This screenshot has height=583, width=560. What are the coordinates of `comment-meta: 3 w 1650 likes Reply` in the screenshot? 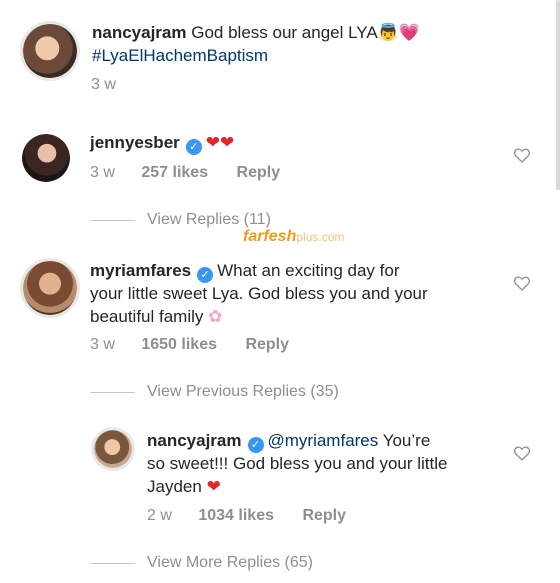 It's located at (189, 345).